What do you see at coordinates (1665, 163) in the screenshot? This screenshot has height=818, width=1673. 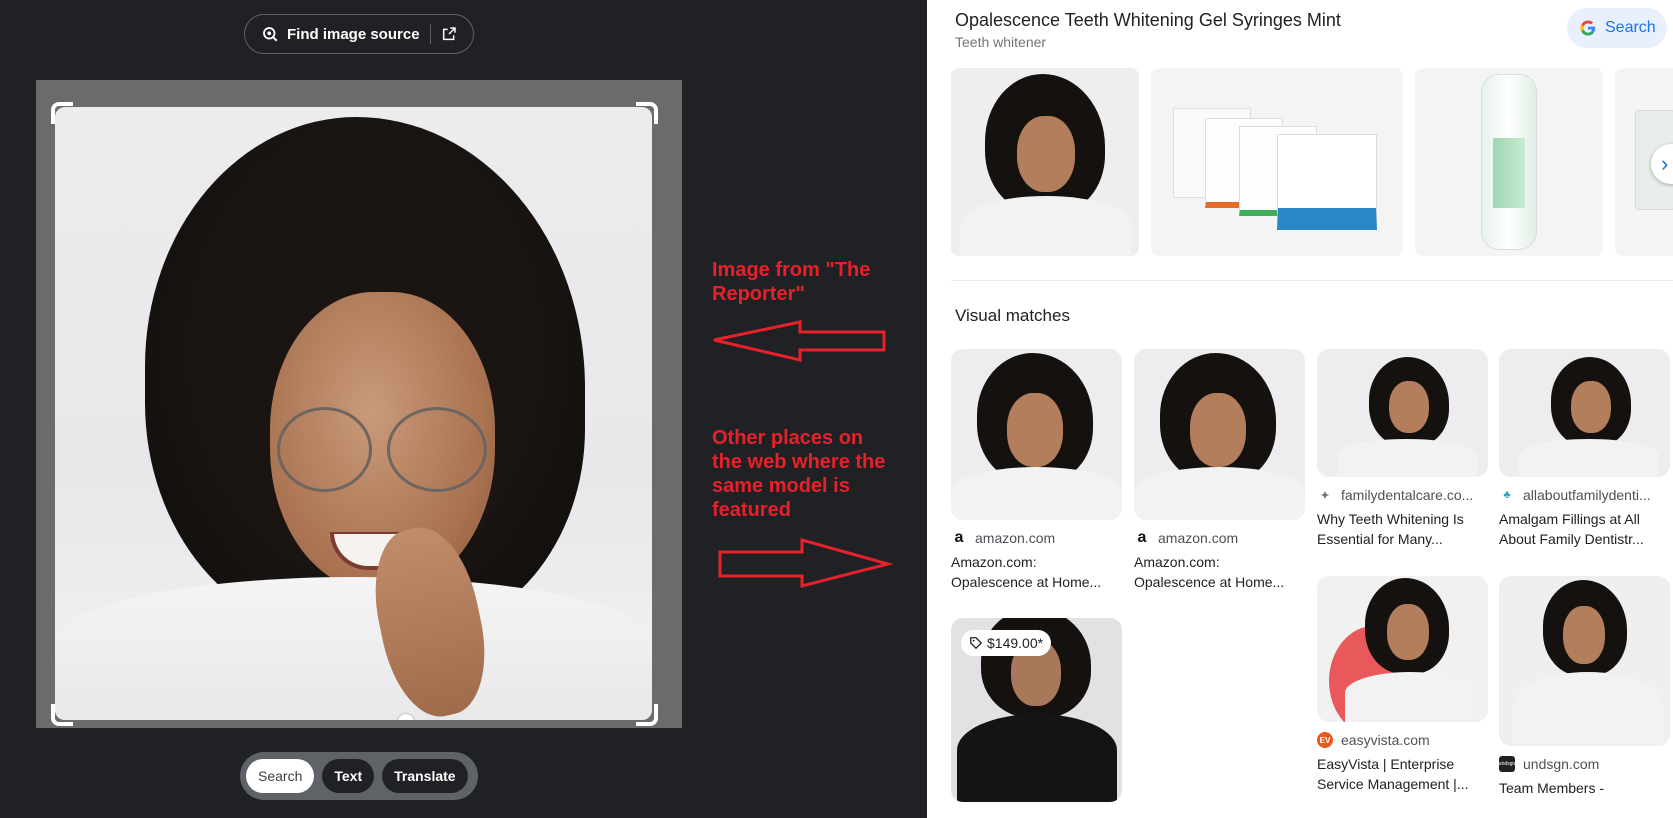 I see `chevron-right-icon: ›` at bounding box center [1665, 163].